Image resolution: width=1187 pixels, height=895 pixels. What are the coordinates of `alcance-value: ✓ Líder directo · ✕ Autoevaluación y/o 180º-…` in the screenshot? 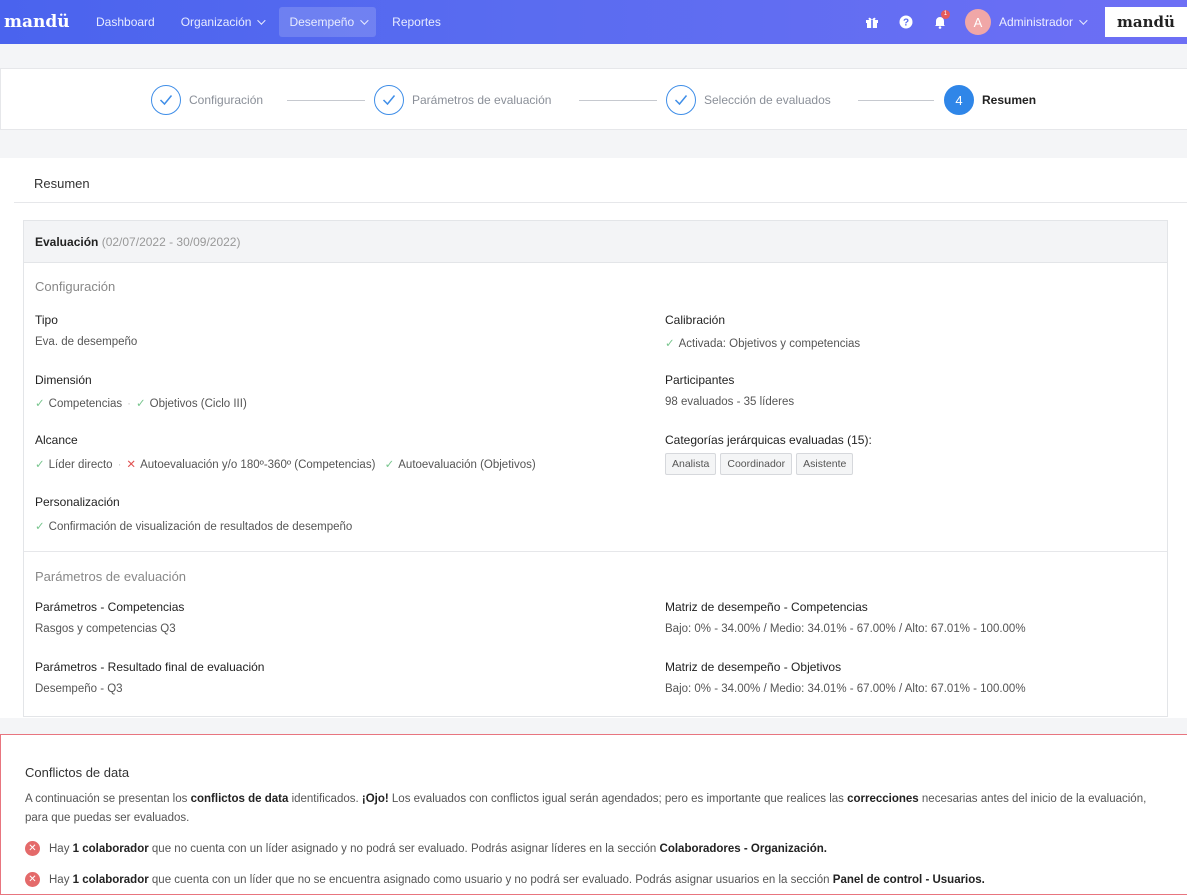 It's located at (285, 464).